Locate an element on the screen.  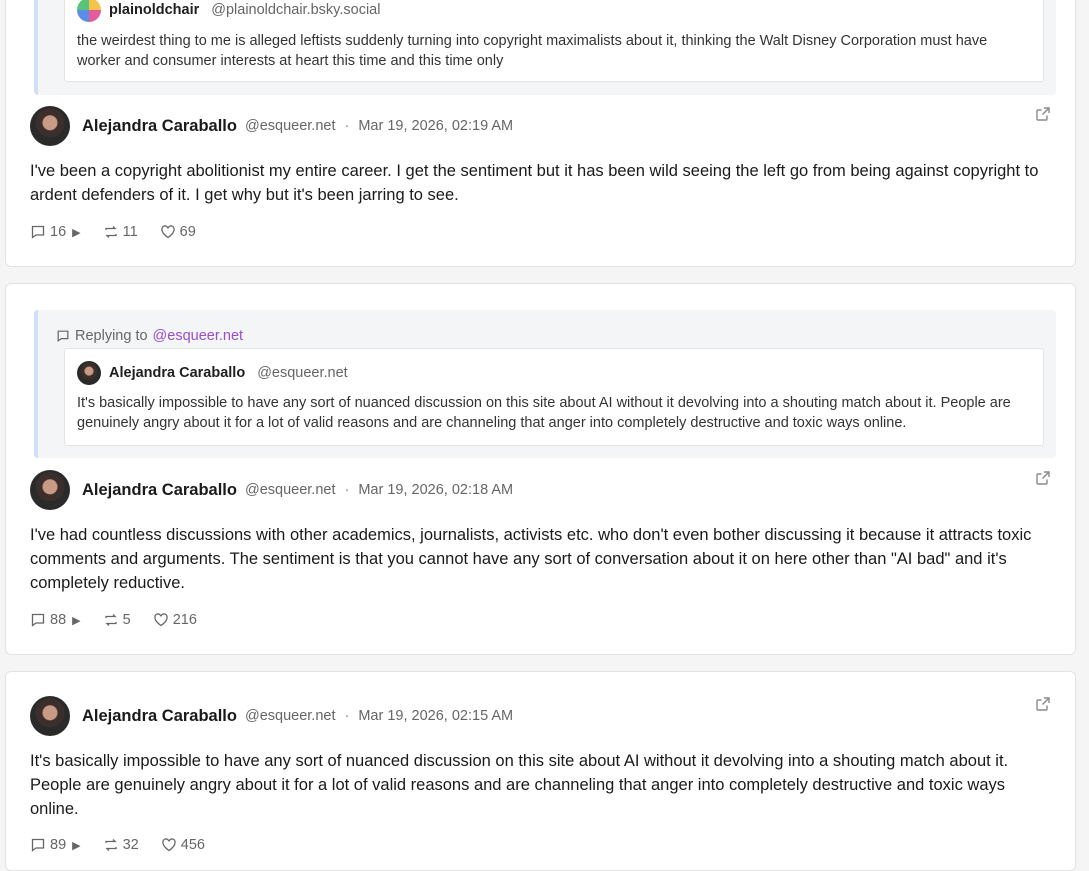
repost-count: 32 is located at coordinates (130, 845).